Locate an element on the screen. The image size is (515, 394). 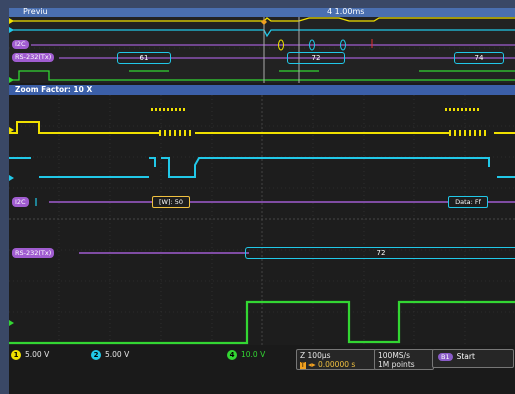
start-label: Start is located at coordinates (465, 356).